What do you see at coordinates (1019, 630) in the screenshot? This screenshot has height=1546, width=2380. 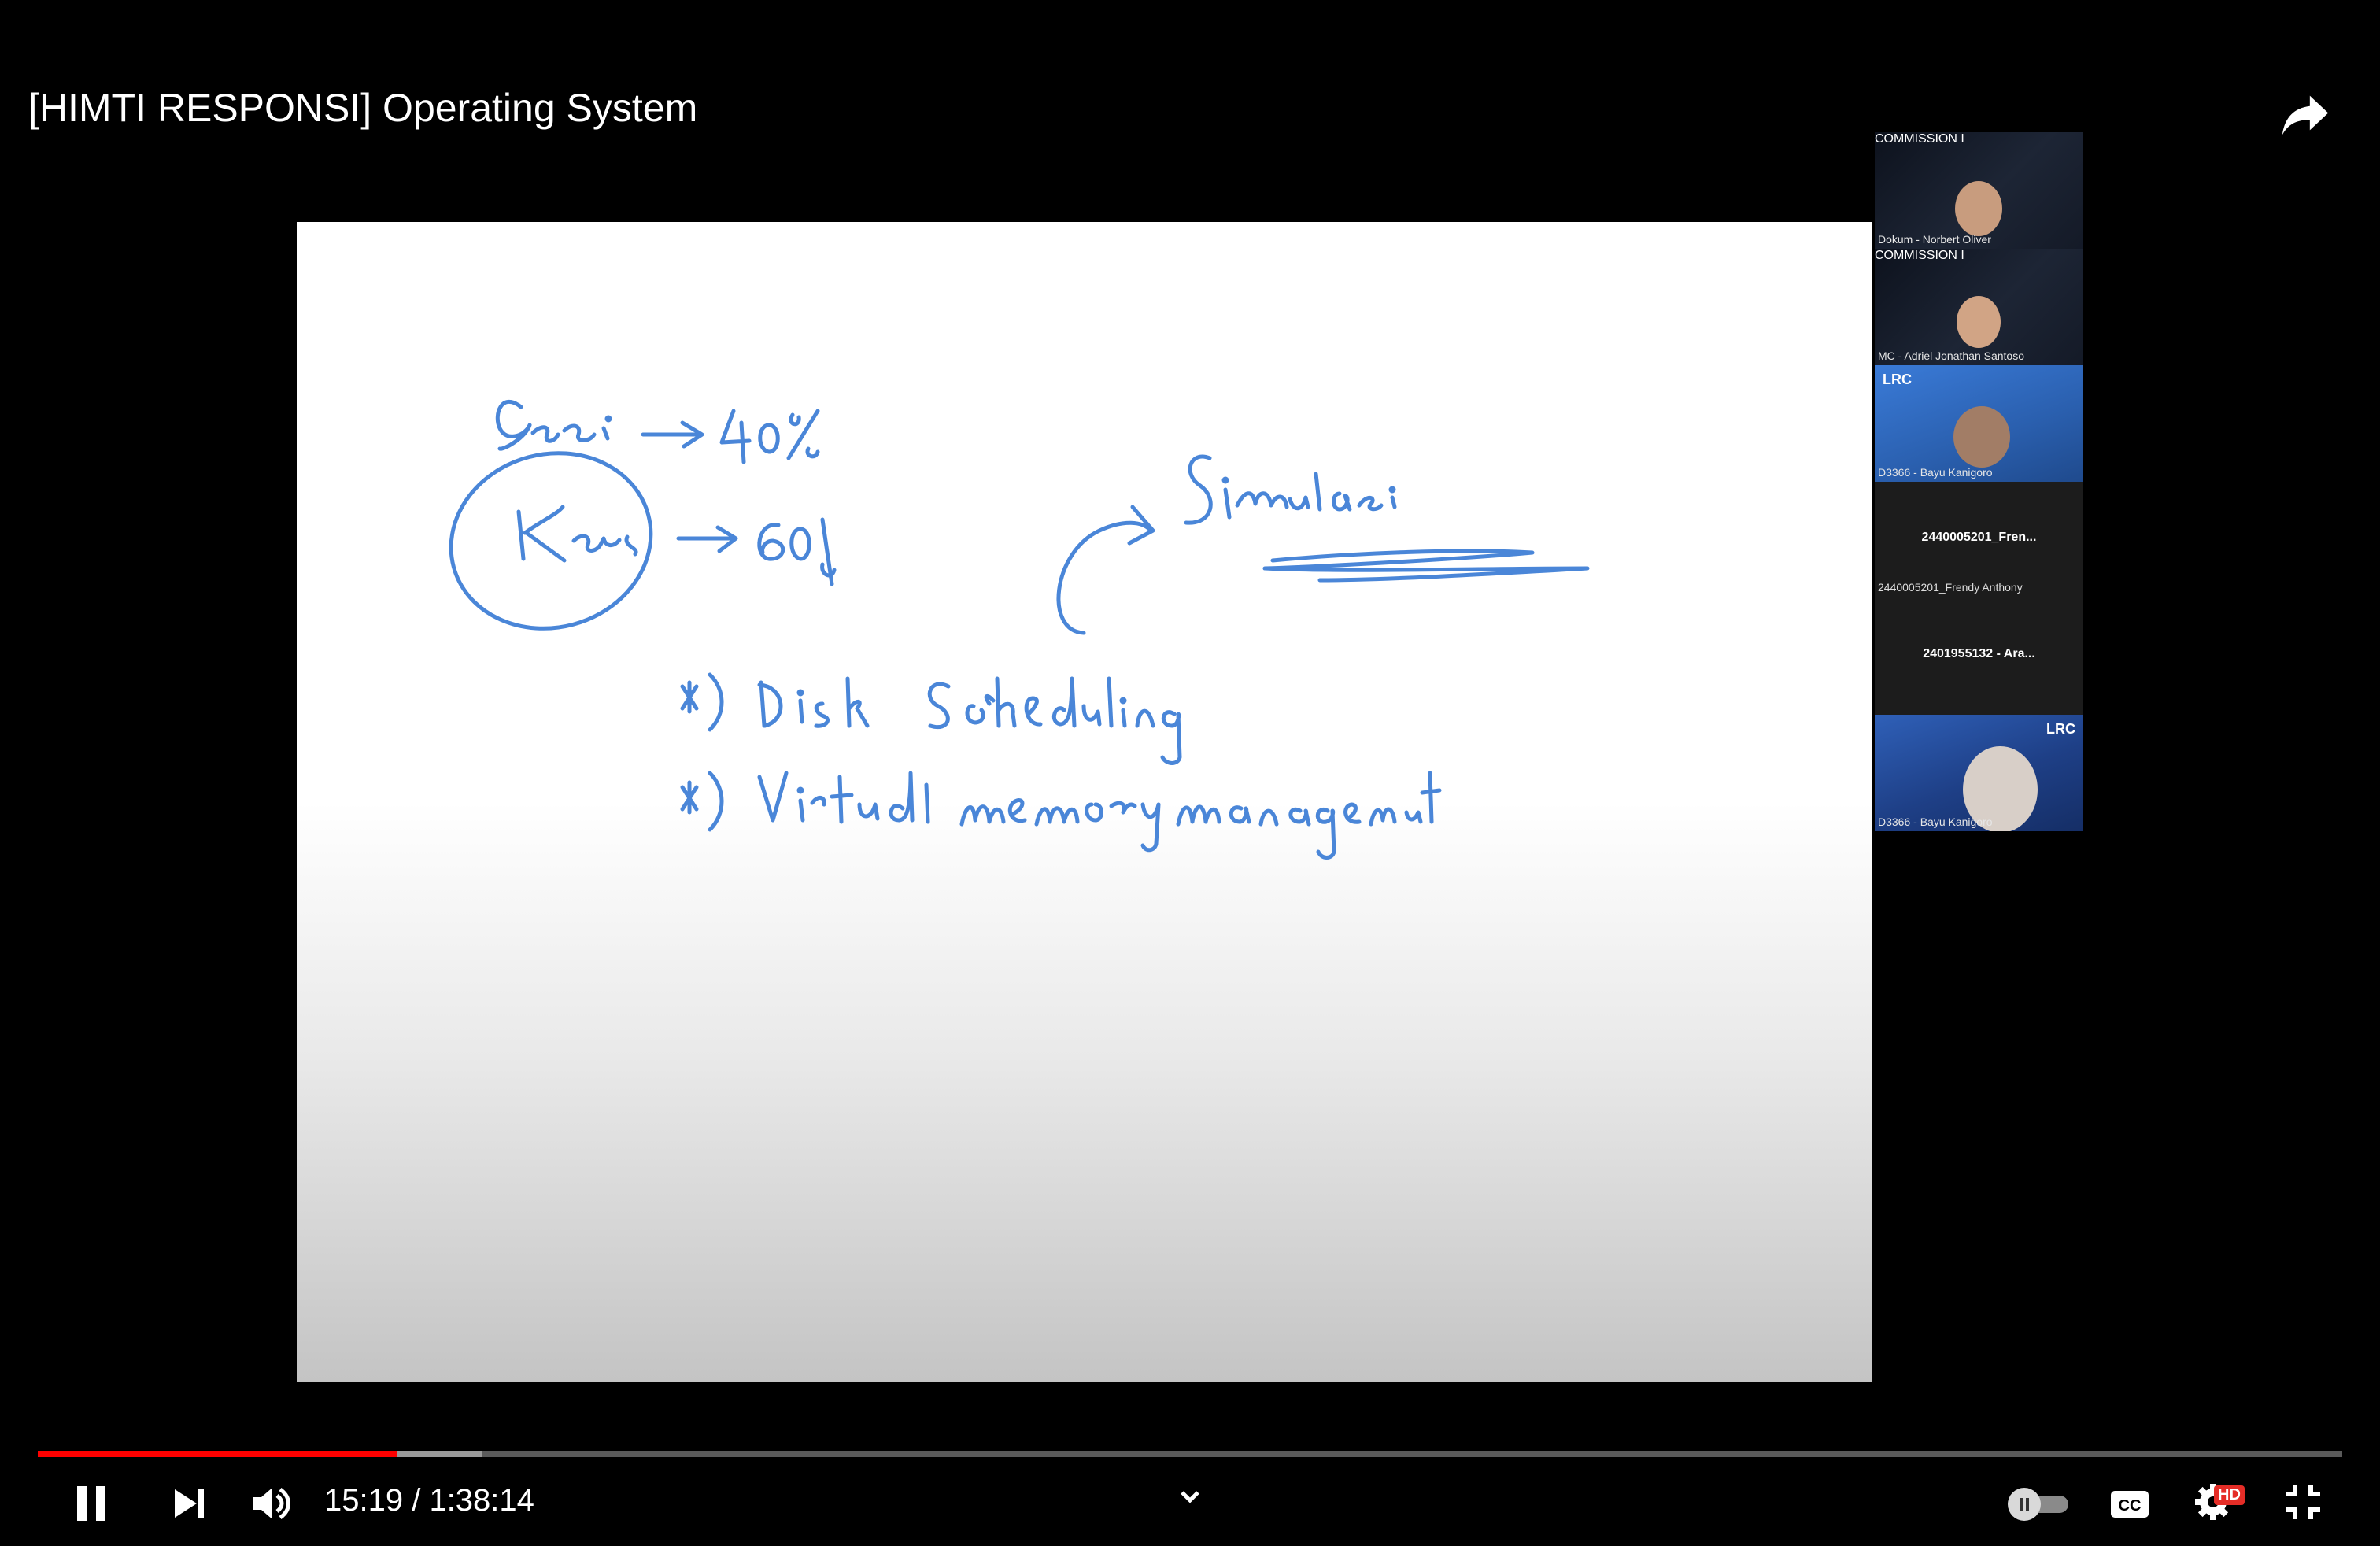 I see `handwriting` at bounding box center [1019, 630].